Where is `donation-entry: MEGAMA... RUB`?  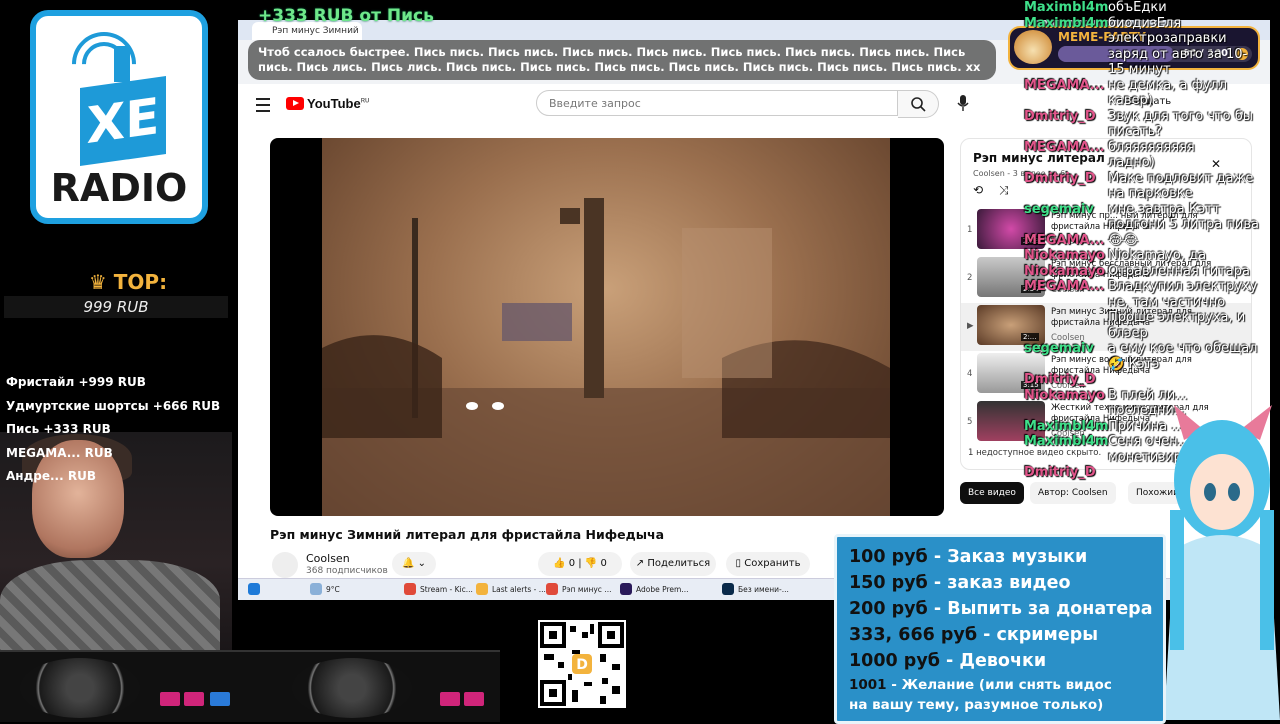
donation-entry: MEGAMA... RUB is located at coordinates (59, 453).